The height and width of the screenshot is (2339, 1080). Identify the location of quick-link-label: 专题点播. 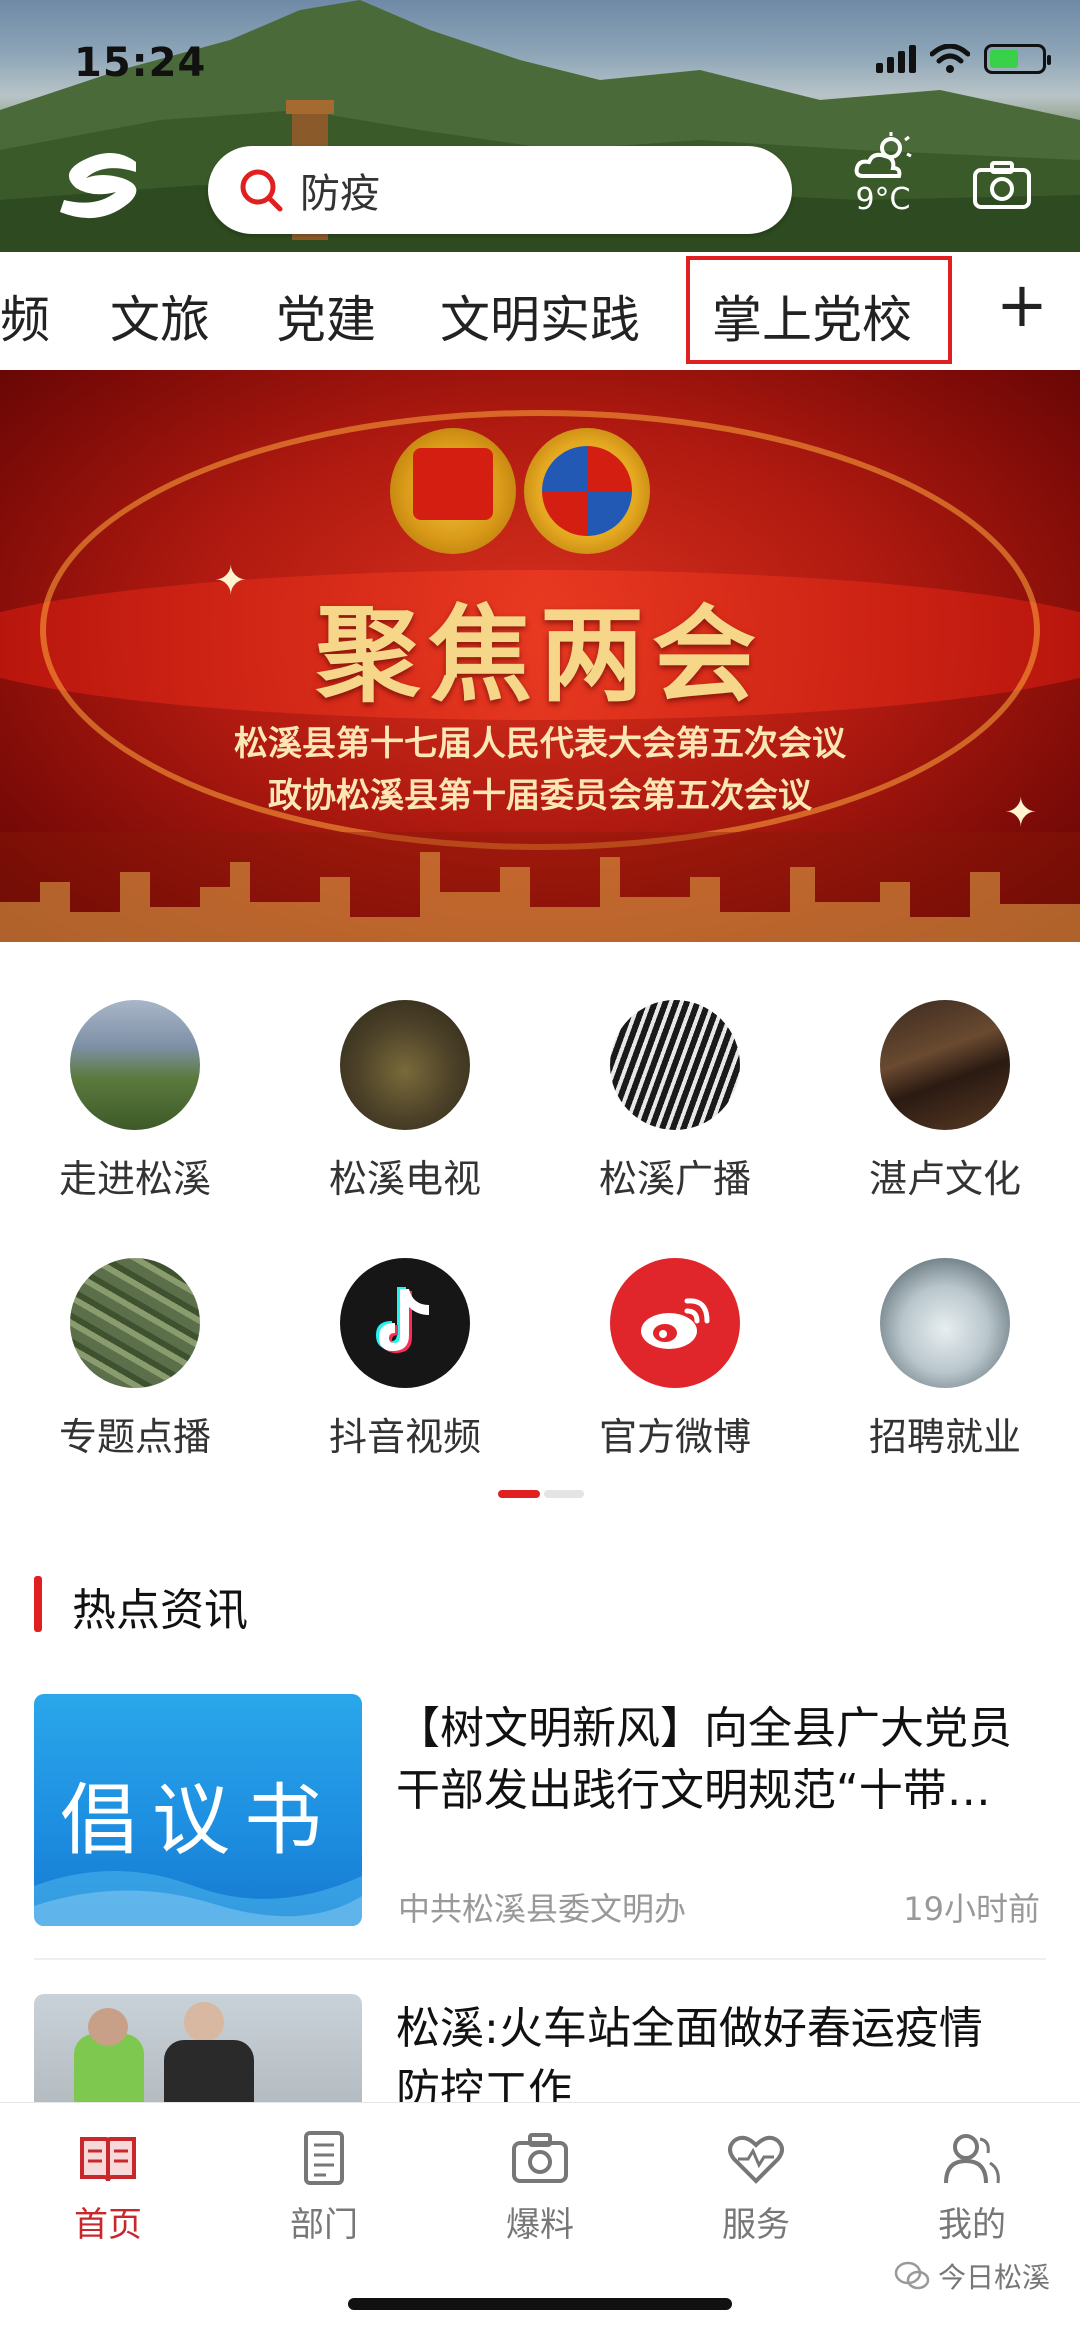
(134, 1437).